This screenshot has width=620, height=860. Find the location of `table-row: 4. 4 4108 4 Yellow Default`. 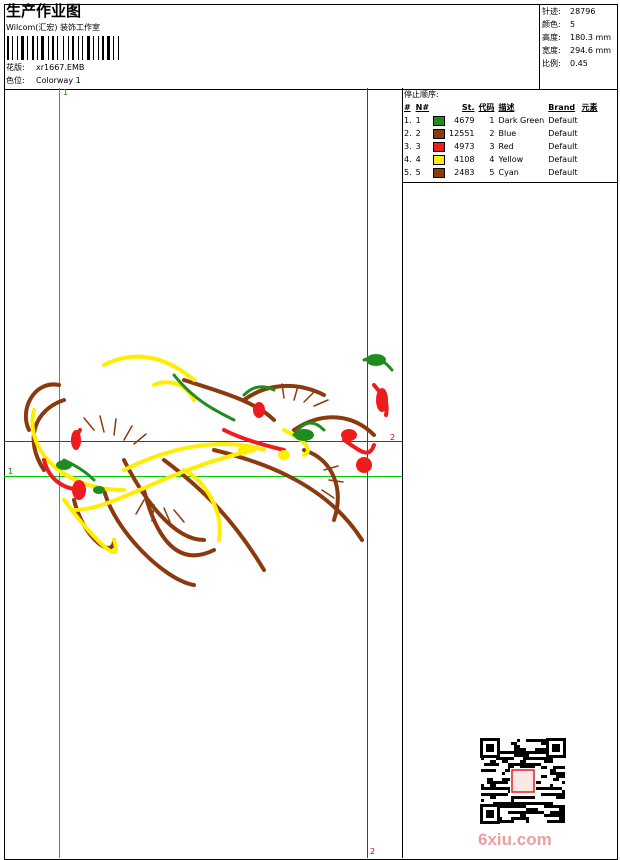

table-row: 4. 4 4108 4 Yellow Default is located at coordinates (501, 159).